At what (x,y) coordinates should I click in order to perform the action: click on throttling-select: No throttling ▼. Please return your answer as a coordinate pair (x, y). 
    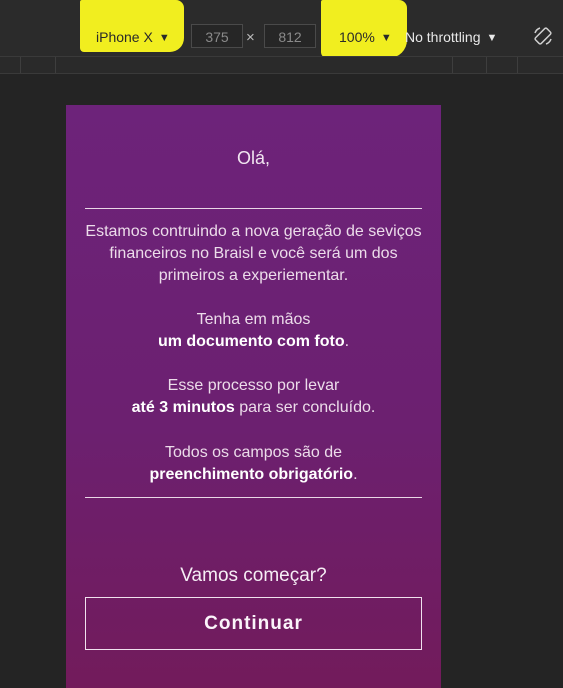
    Looking at the image, I should click on (451, 37).